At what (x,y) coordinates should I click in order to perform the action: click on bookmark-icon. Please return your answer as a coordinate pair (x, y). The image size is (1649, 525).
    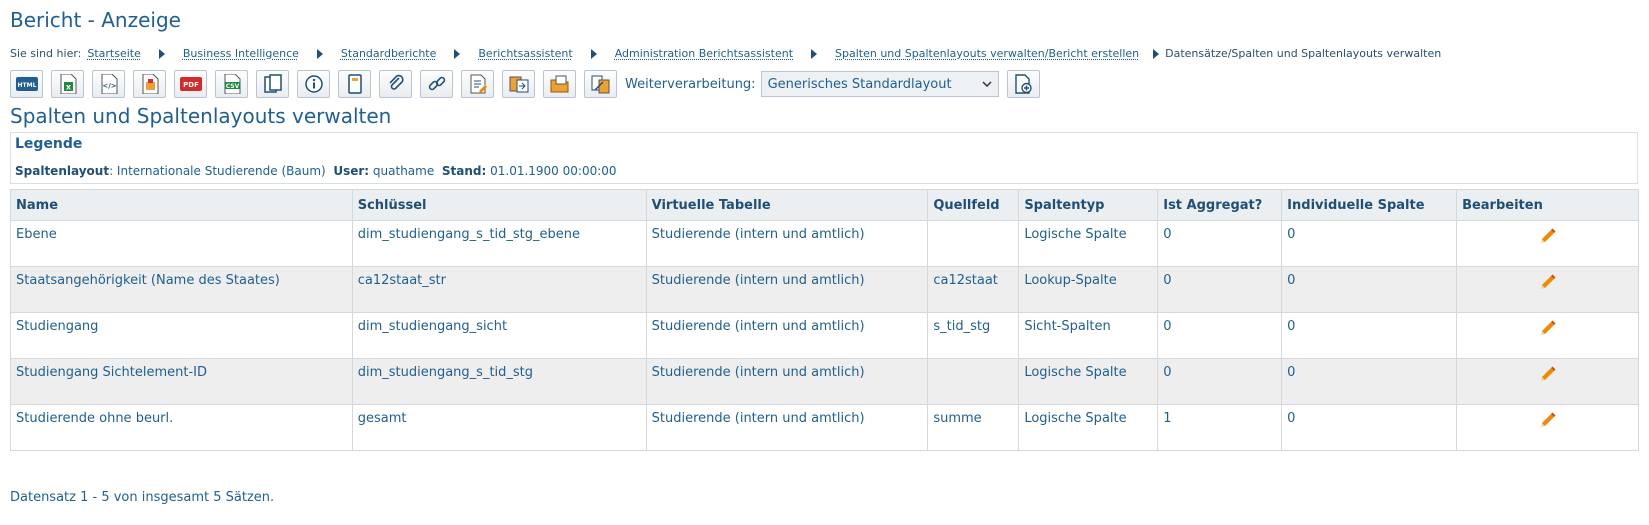
    Looking at the image, I should click on (354, 84).